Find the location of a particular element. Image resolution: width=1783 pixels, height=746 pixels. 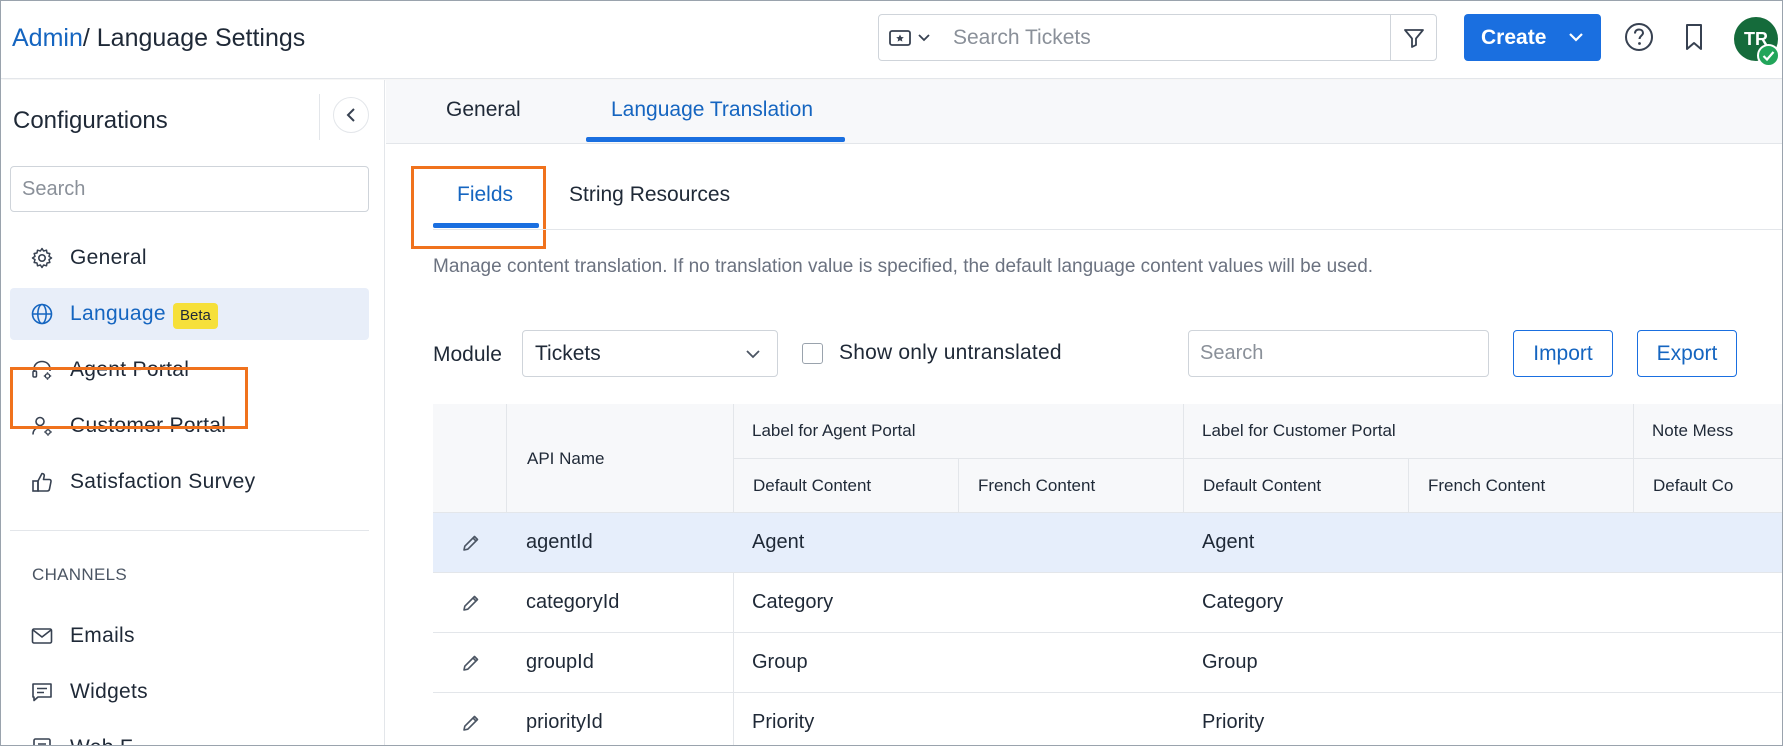

export-button: Export is located at coordinates (1687, 353).